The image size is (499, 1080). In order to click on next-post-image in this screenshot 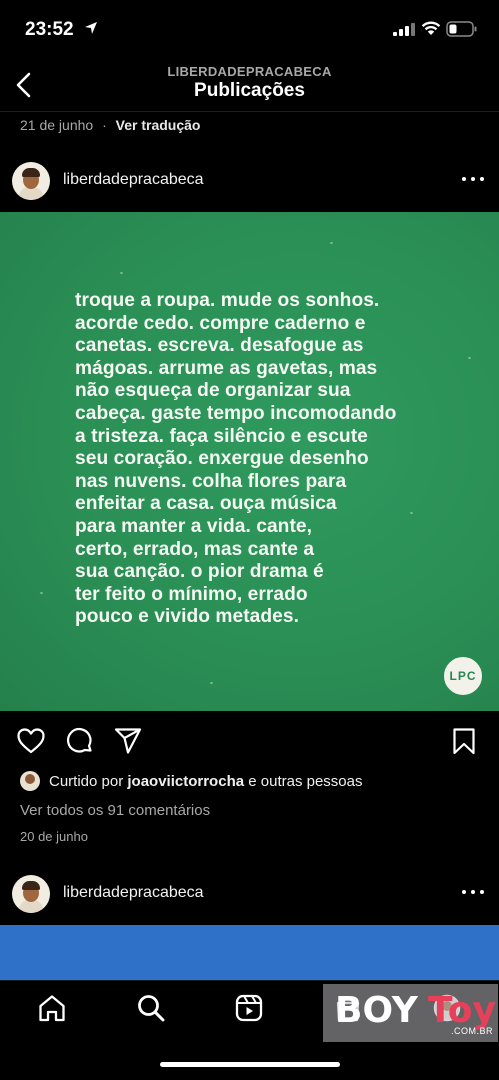, I will do `click(249, 955)`.